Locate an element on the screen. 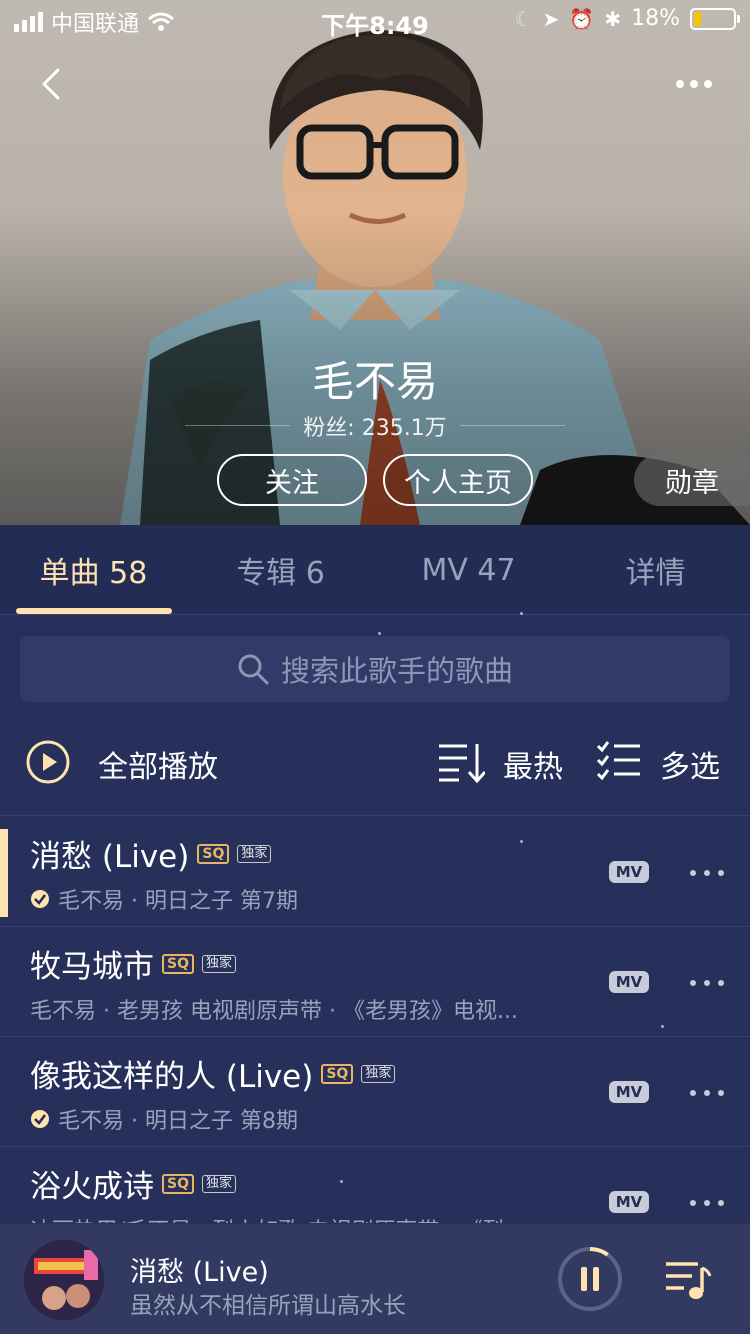 Image resolution: width=750 pixels, height=1334 pixels. tab-bar: 单曲 58 专辑 6 MV 47 详情 is located at coordinates (375, 570).